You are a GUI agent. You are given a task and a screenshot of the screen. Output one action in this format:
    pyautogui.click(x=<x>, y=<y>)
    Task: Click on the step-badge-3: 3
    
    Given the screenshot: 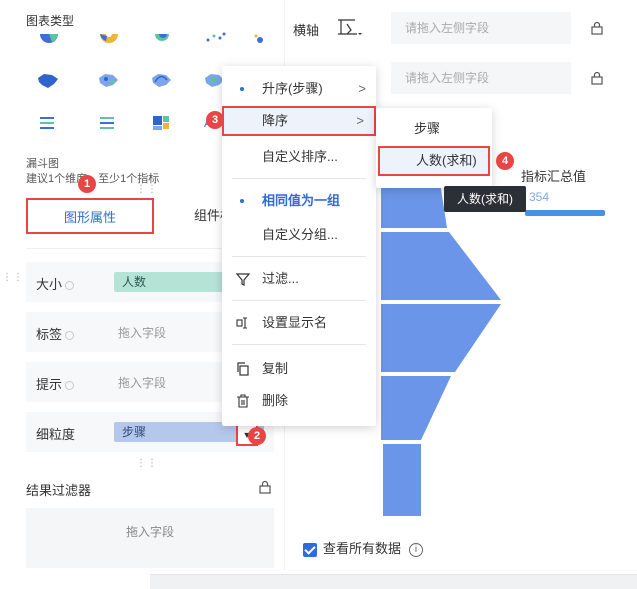 What is the action you would take?
    pyautogui.click(x=215, y=120)
    